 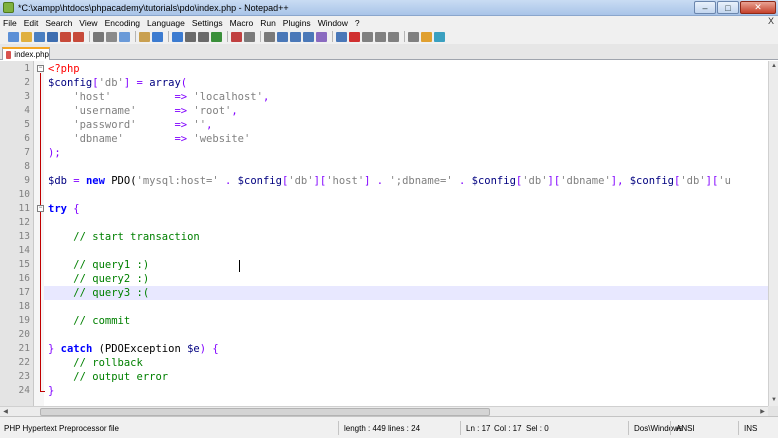 I want to click on code-line: // query2 :), so click(x=98, y=279).